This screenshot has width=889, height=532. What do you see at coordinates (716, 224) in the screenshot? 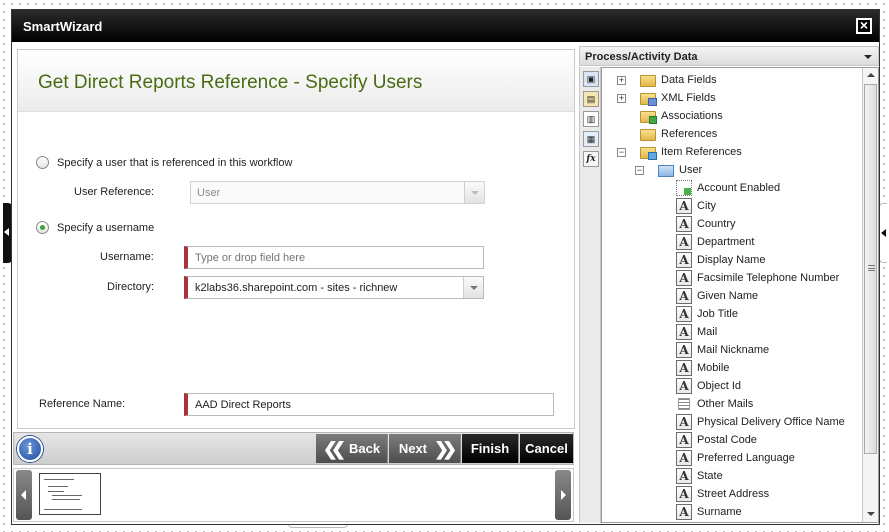
I see `tree-item-label: Country` at bounding box center [716, 224].